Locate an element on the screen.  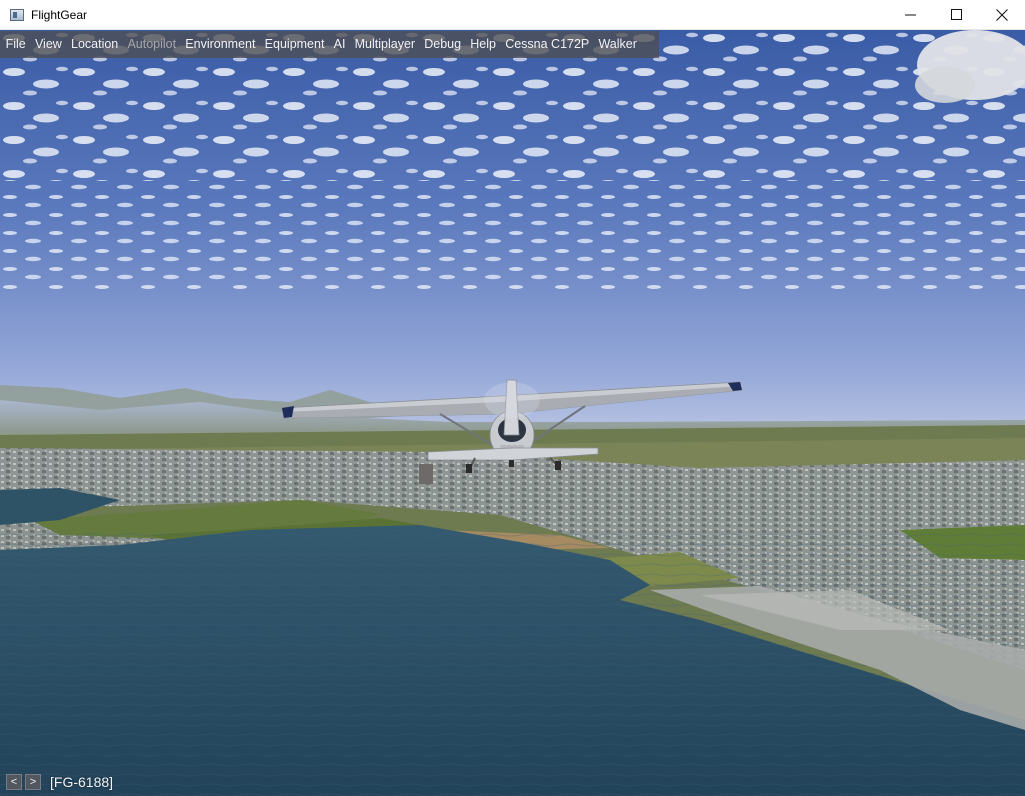
minimize-button is located at coordinates (910, 15).